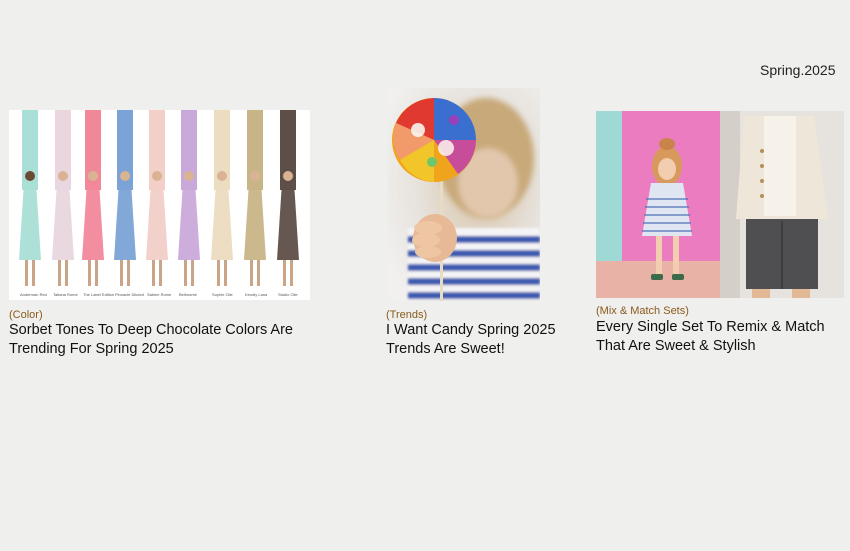 The image size is (850, 551). I want to click on article-image-trends, so click(464, 194).